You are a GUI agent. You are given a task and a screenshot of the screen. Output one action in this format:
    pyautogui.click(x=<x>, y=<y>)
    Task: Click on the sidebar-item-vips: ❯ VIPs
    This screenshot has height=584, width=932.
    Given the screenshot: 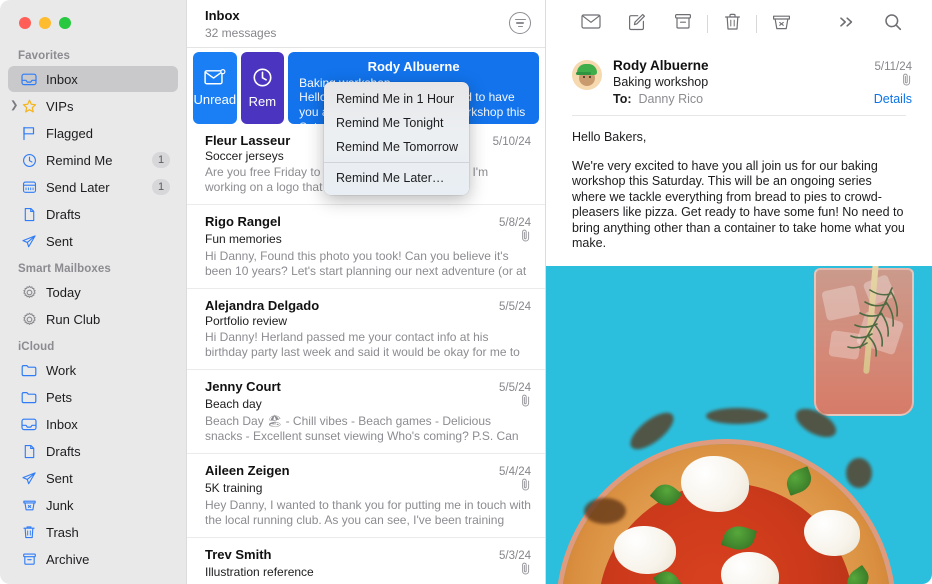 What is the action you would take?
    pyautogui.click(x=93, y=106)
    